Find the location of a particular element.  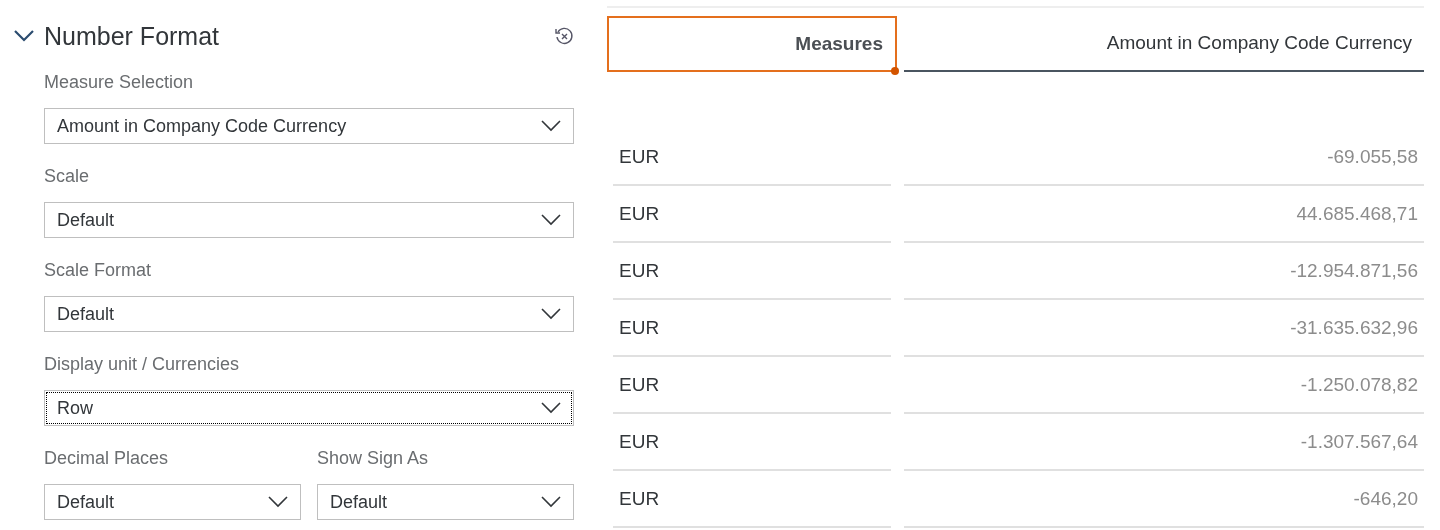

field-label: Display unit / Currencies is located at coordinates (142, 365).